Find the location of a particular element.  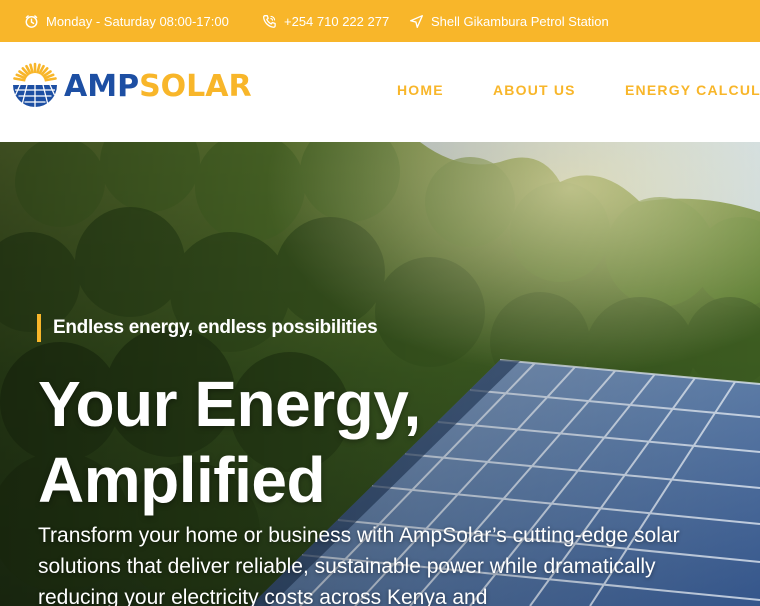

brand-solar: SOLAR is located at coordinates (195, 86).